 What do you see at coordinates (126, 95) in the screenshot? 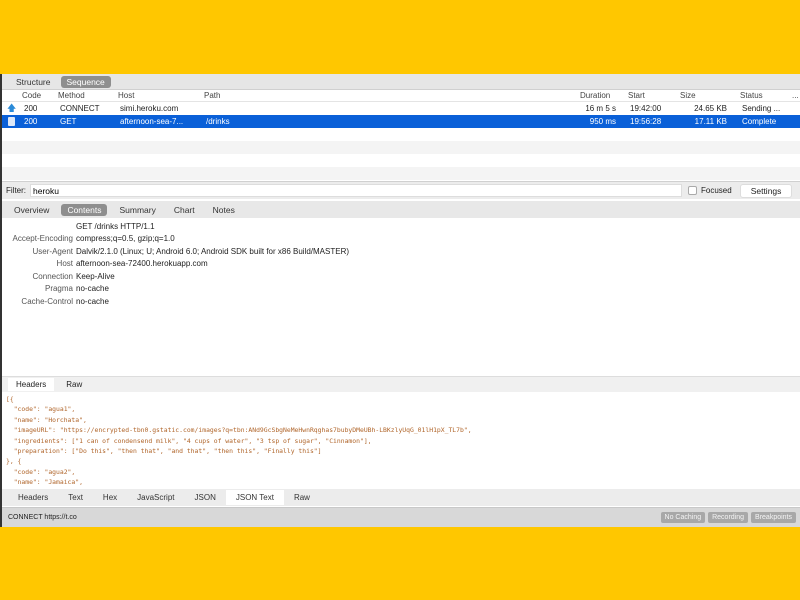
I see `col-host: Host` at bounding box center [126, 95].